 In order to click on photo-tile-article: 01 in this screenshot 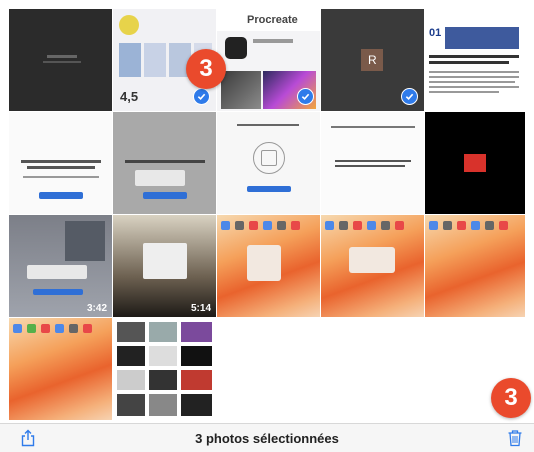, I will do `click(475, 60)`.